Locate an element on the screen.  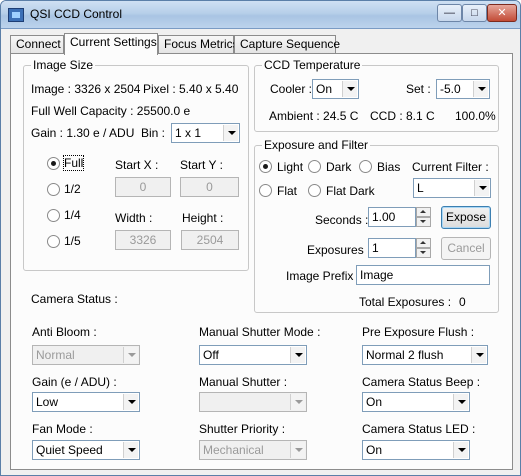
radio-quarter-label: 1/4 is located at coordinates (72, 215).